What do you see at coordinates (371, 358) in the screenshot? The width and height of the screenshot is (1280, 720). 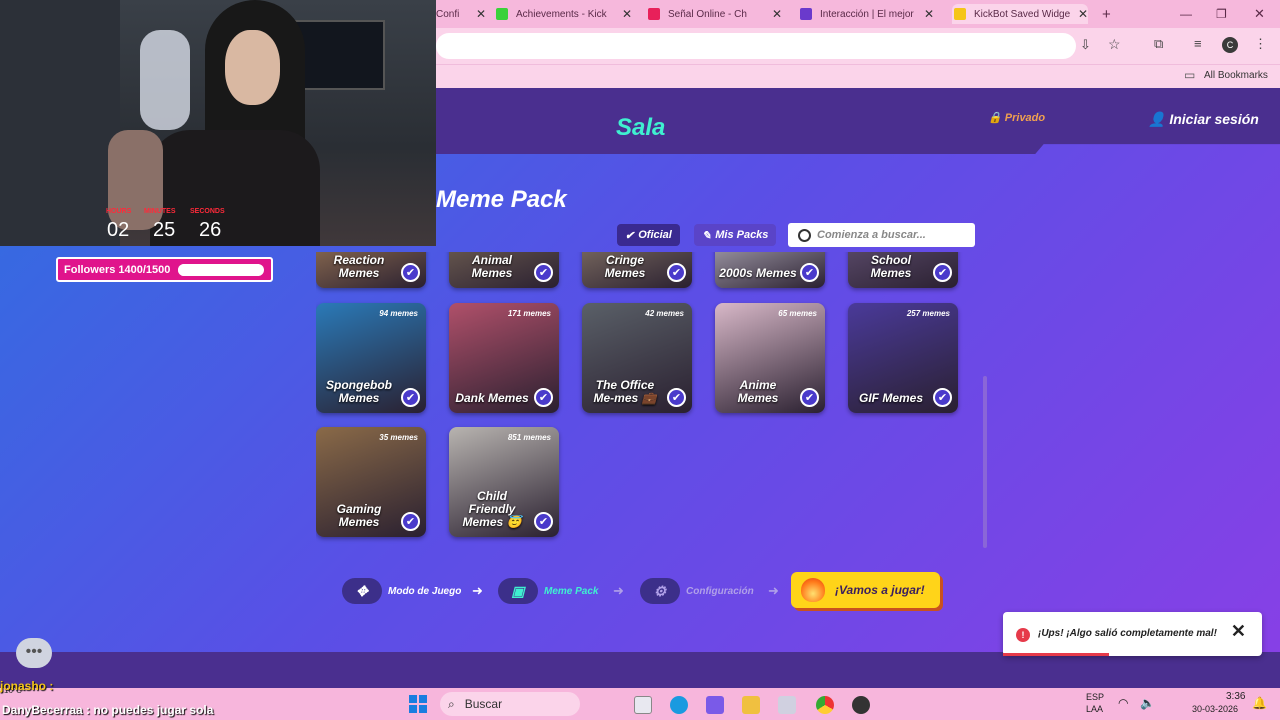 I see `meme-pack-card: 94 memes Spongebob Memes ✔` at bounding box center [371, 358].